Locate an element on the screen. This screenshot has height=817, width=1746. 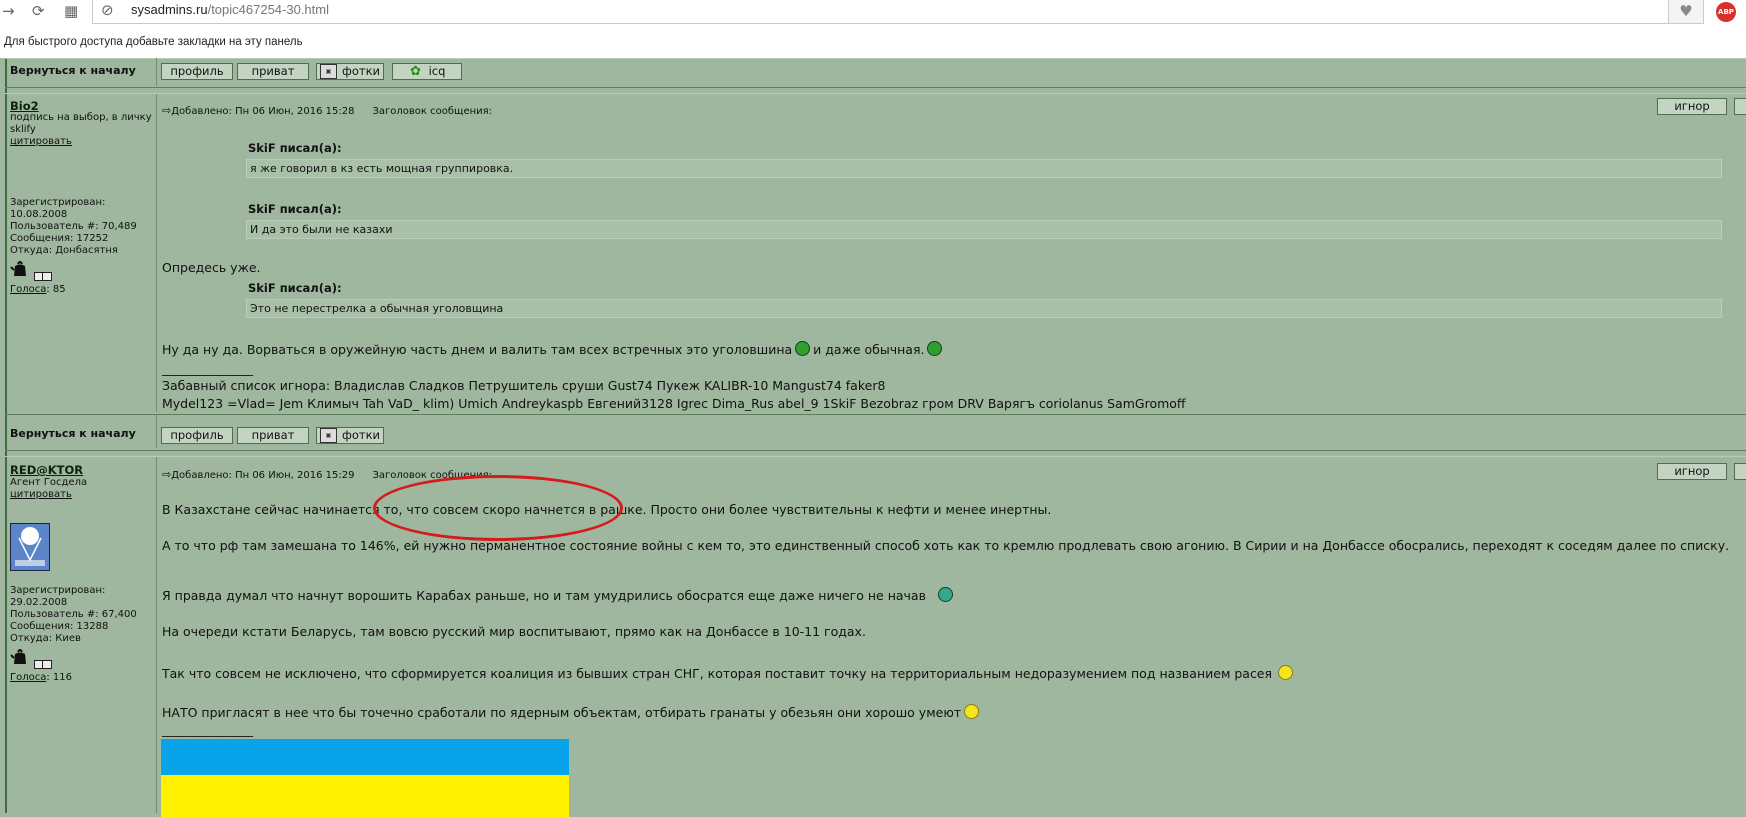
post1-messages: Сообщения: 17252 is located at coordinates (59, 238).